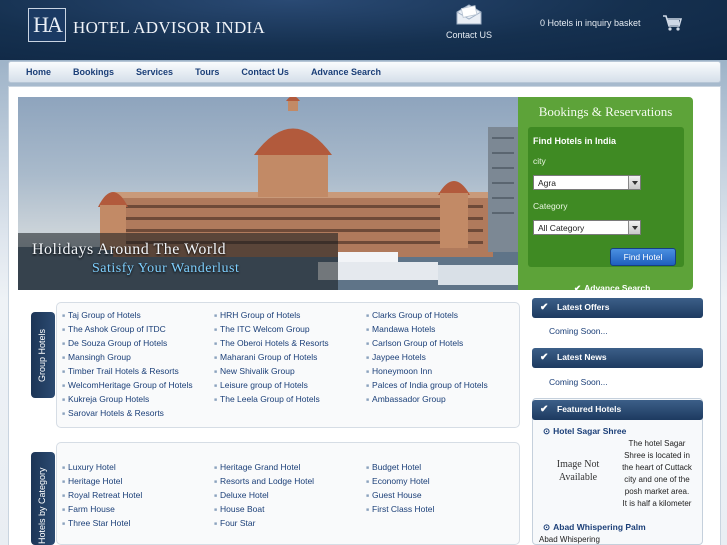 The height and width of the screenshot is (545, 727). Describe the element at coordinates (271, 343) in the screenshot. I see `group-link: The Oberoi Hotels & Resorts` at that location.